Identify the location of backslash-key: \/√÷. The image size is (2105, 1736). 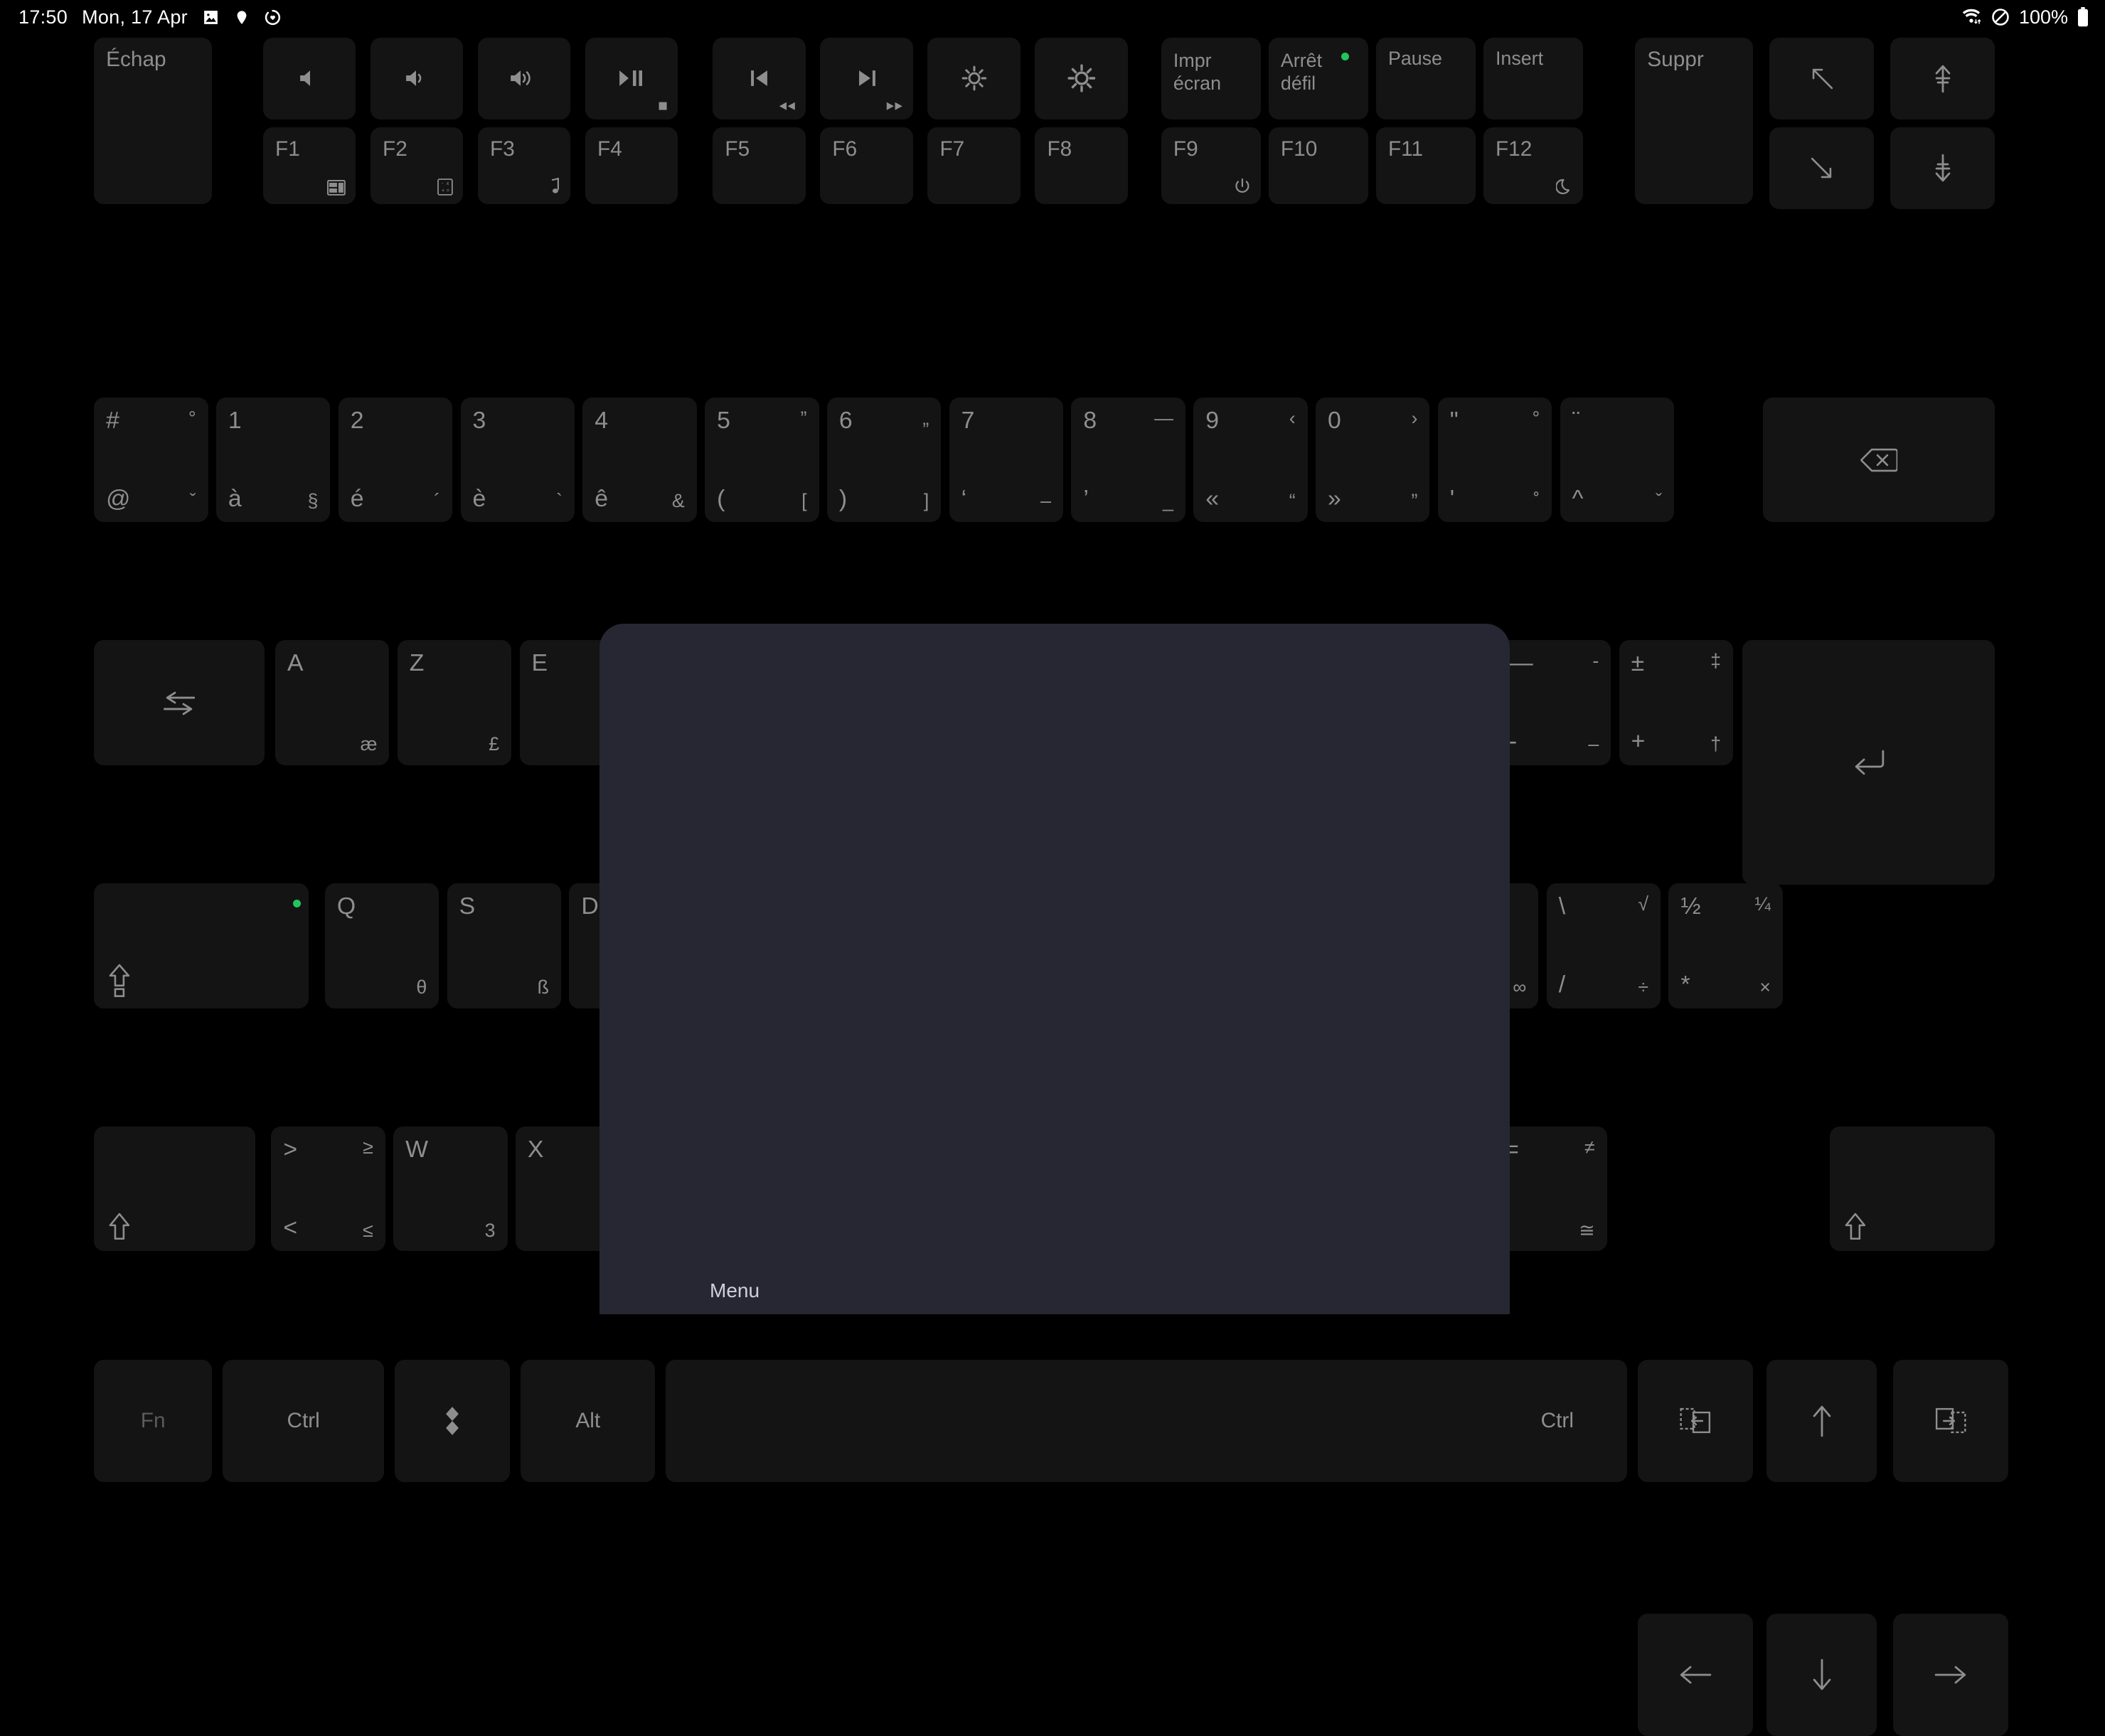
(1604, 945).